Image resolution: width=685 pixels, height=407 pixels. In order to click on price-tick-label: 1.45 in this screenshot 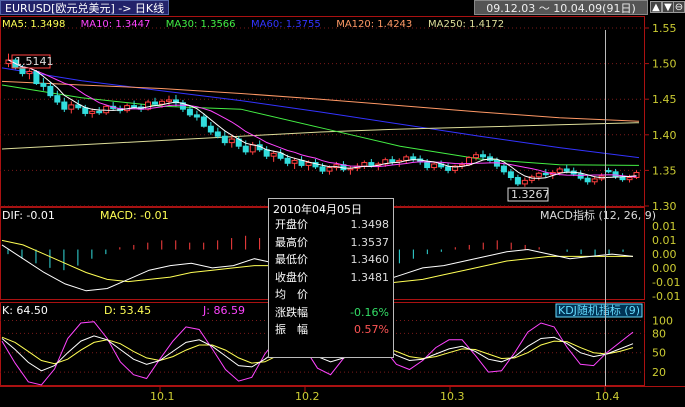, I will do `click(664, 99)`.